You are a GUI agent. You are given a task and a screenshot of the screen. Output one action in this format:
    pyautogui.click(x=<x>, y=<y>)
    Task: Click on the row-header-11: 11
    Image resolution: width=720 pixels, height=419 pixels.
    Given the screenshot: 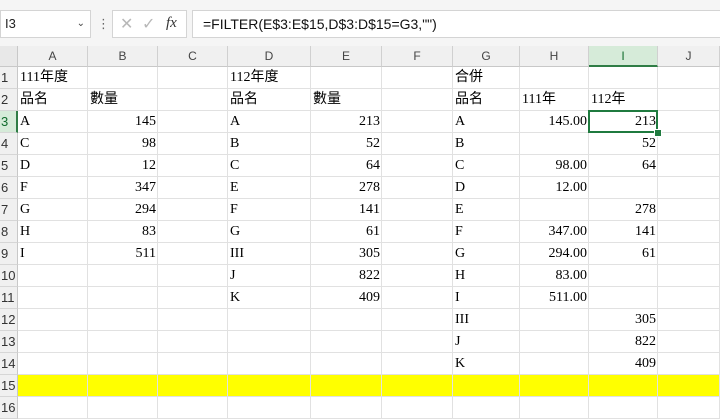 What is the action you would take?
    pyautogui.click(x=9, y=298)
    